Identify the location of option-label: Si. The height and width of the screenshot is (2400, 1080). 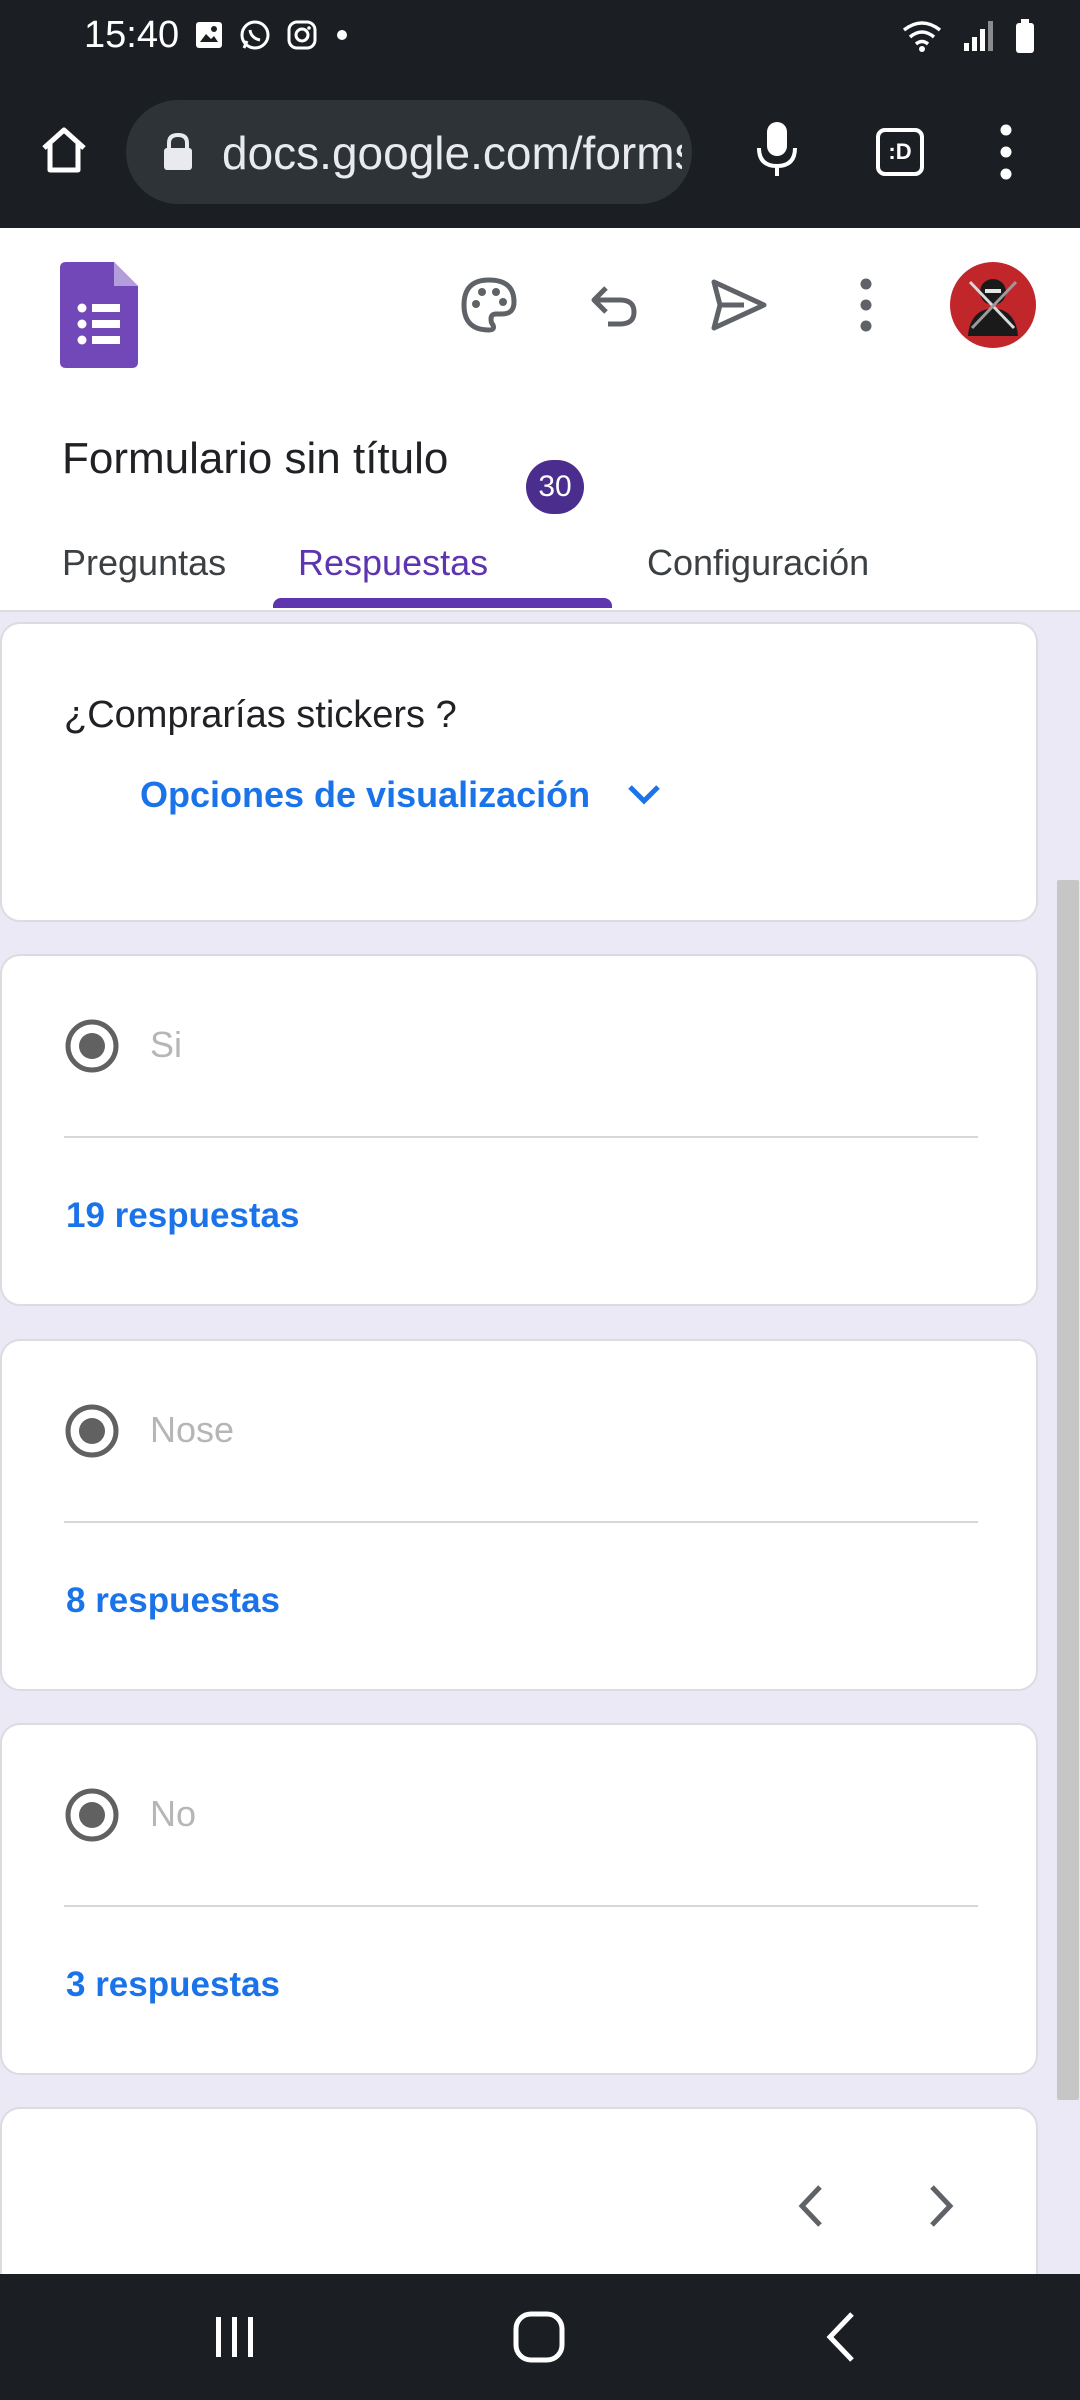
(166, 1044).